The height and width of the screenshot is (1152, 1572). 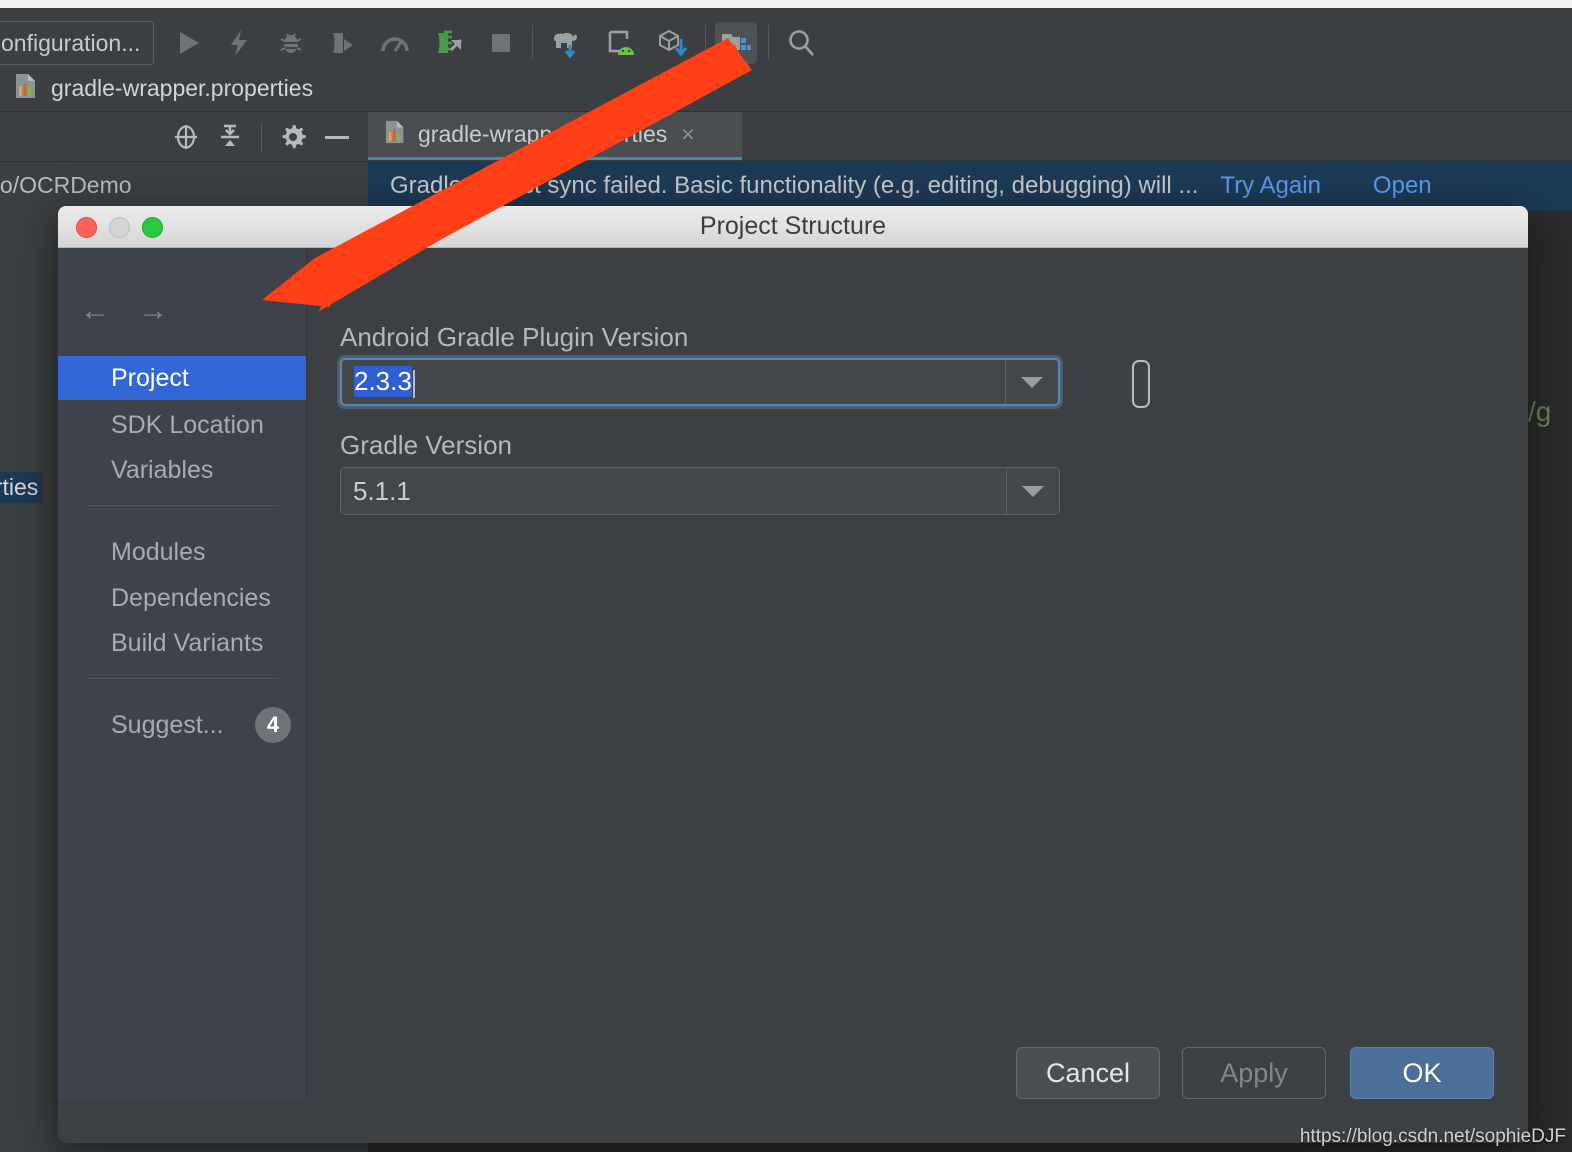 I want to click on hide-pane-icon, so click(x=337, y=137).